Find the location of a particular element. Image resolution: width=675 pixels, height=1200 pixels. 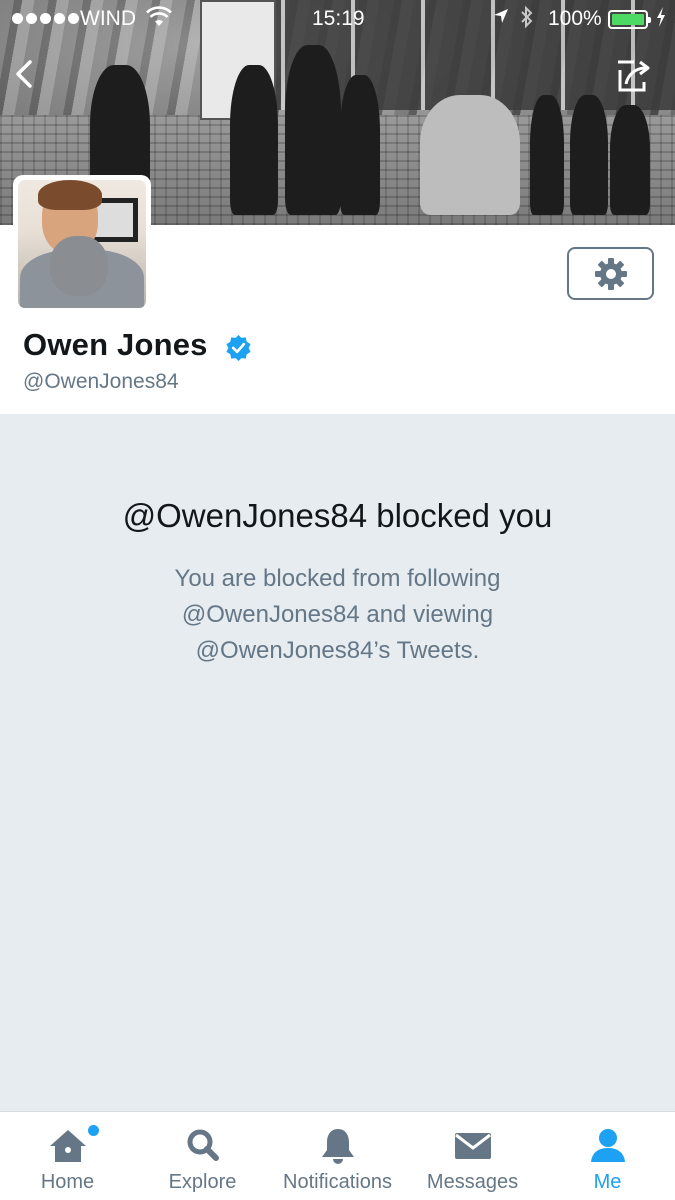

tab-label: Messages is located at coordinates (472, 1182).